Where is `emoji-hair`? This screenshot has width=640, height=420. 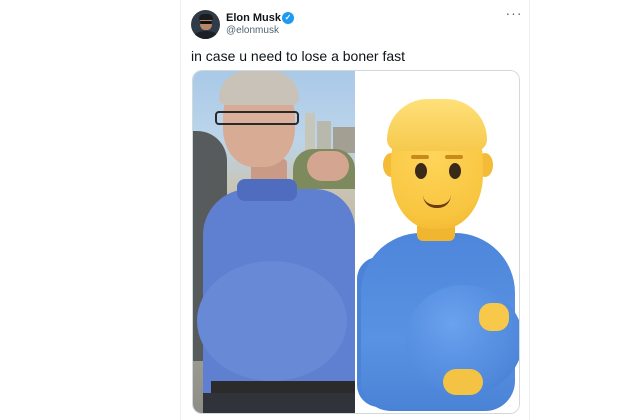
emoji-hair is located at coordinates (437, 125).